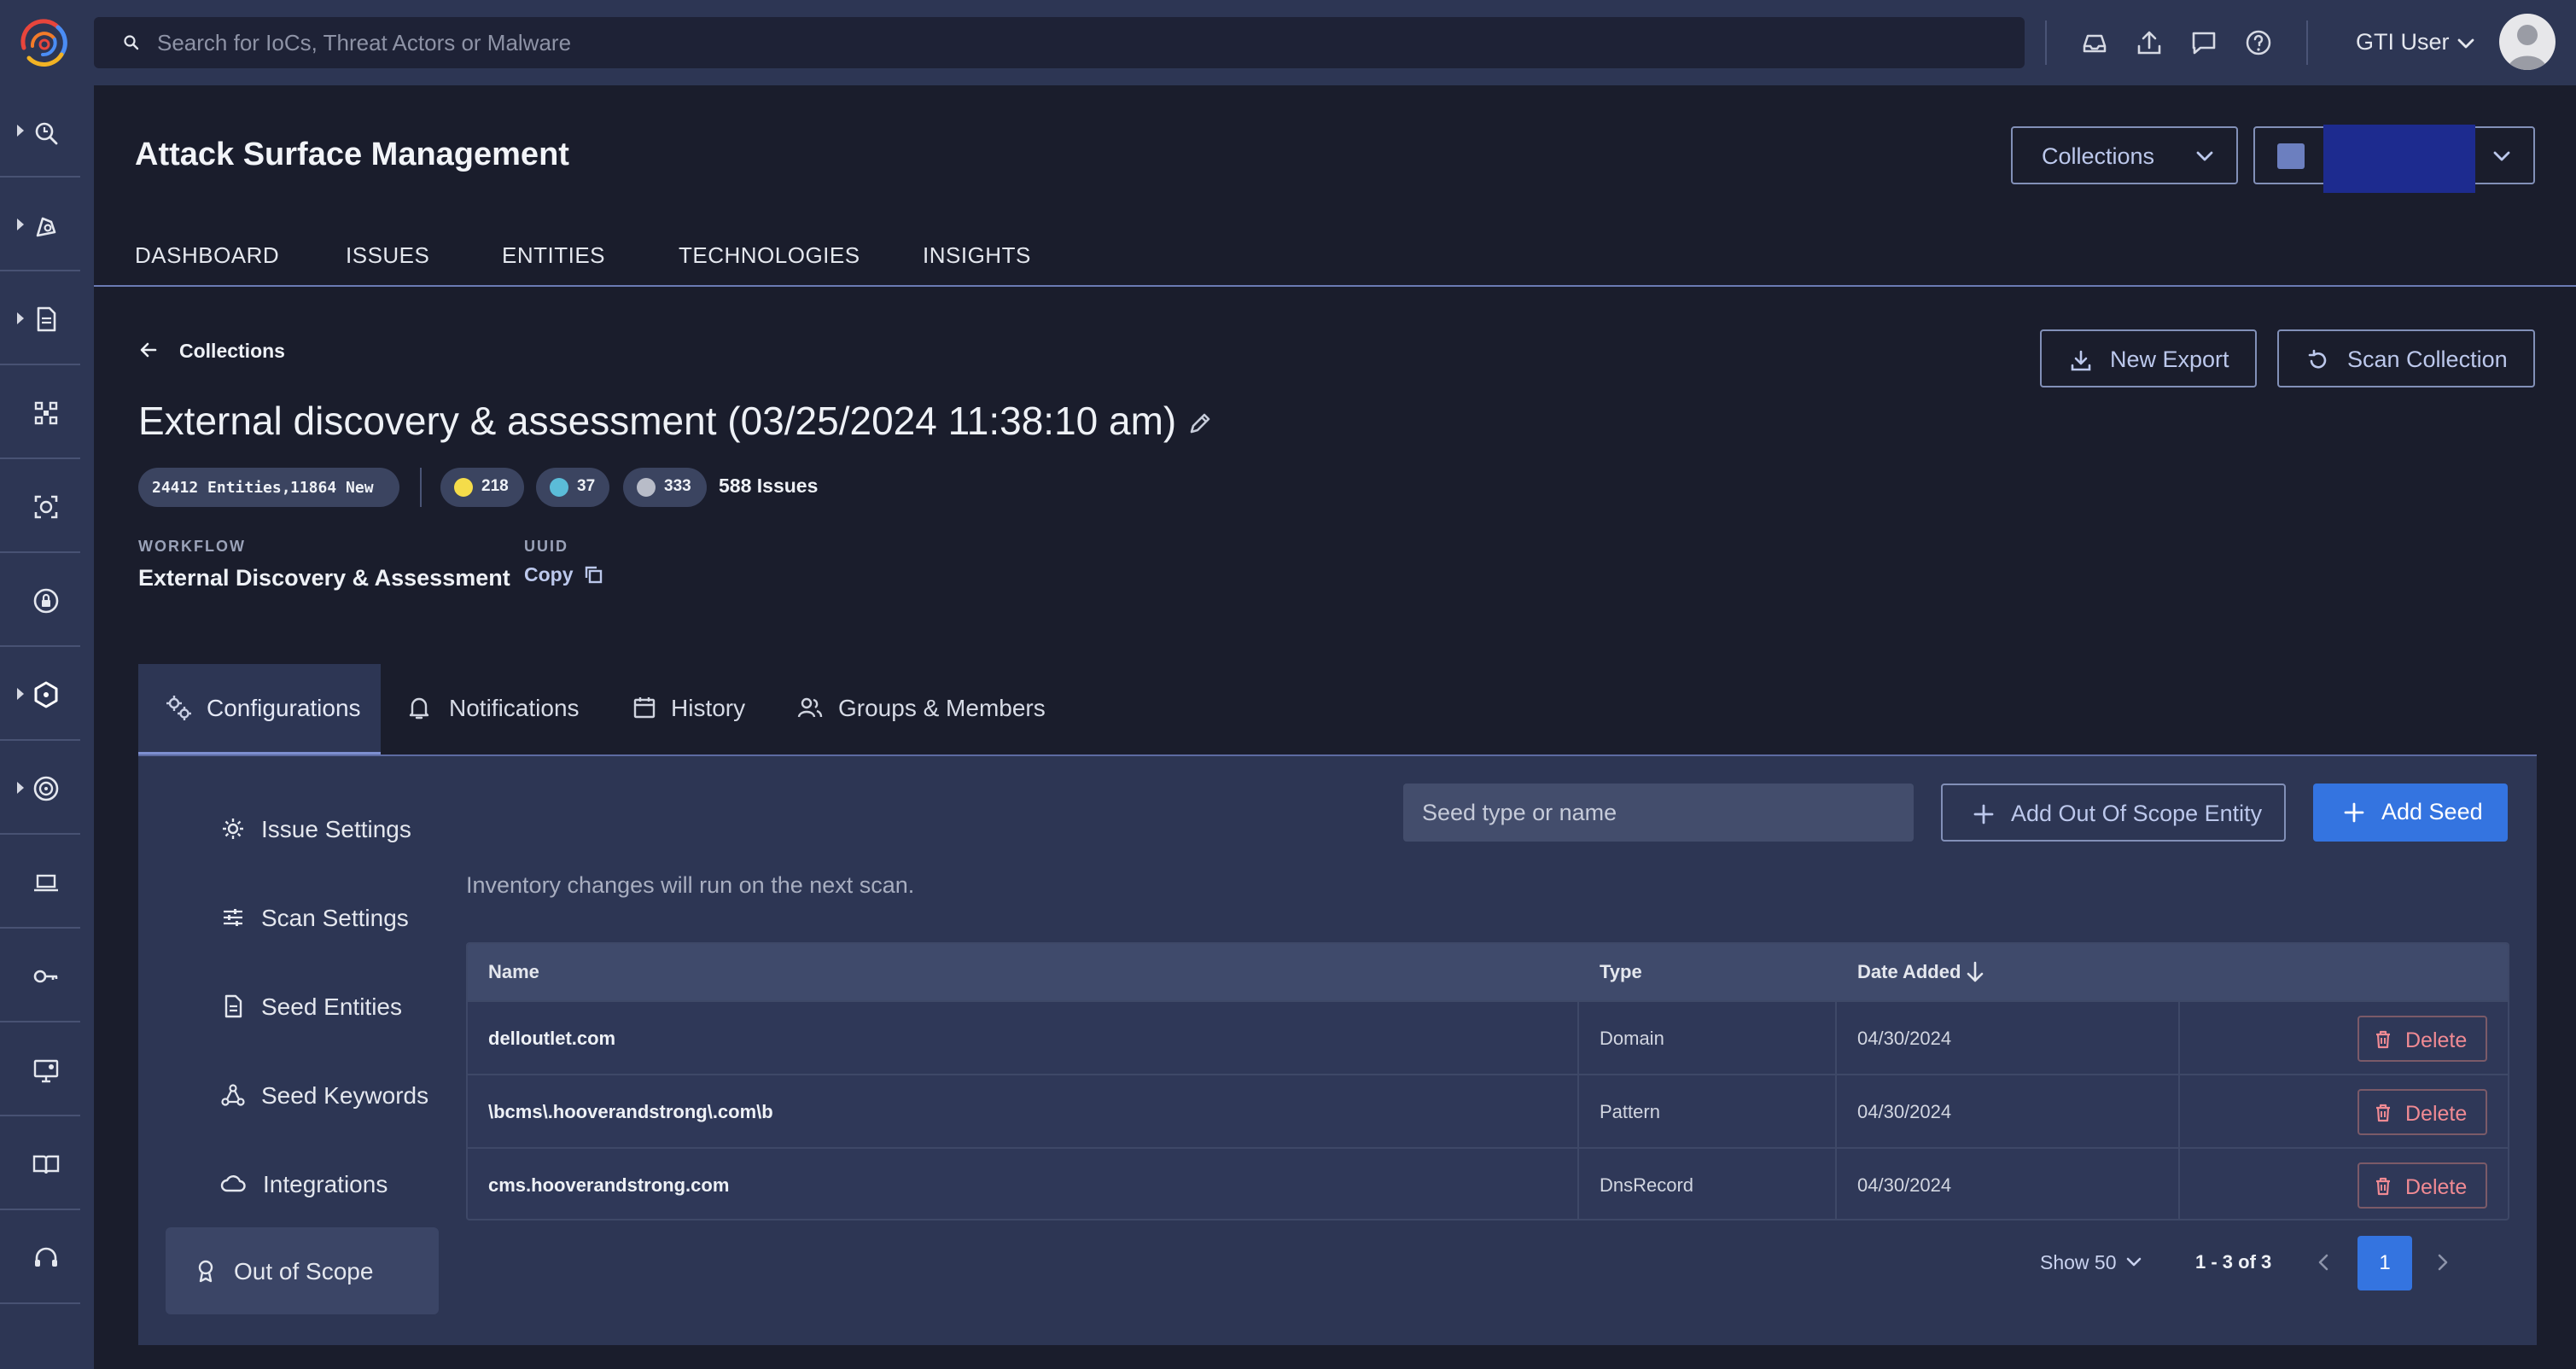  I want to click on row-type: Pattern, so click(1630, 1111).